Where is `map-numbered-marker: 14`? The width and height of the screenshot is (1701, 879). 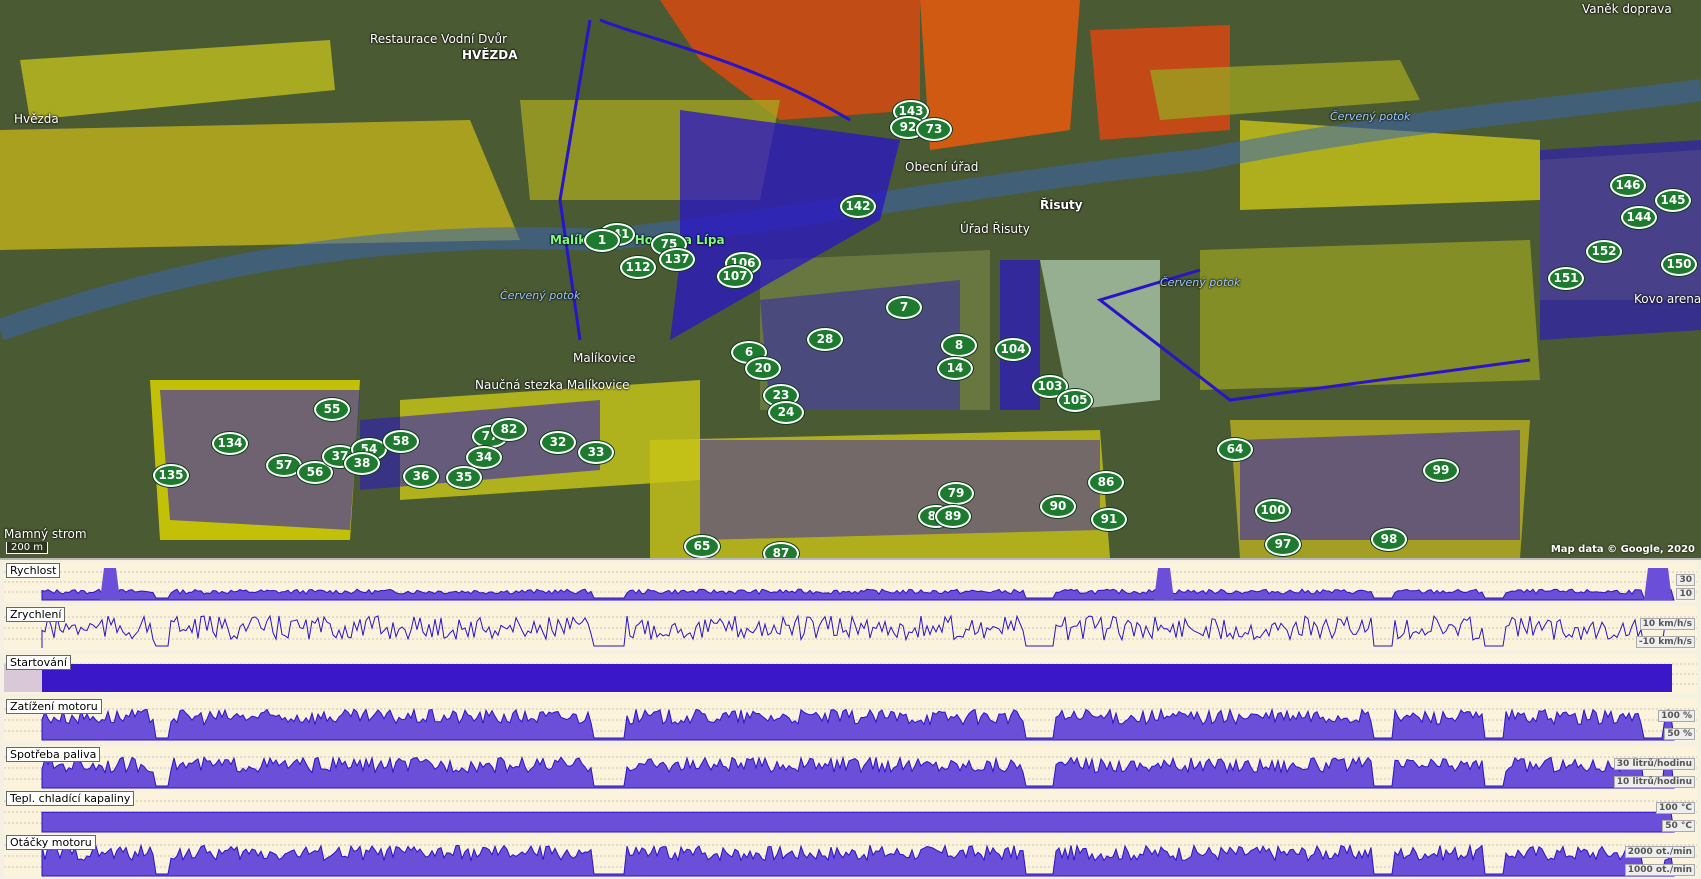 map-numbered-marker: 14 is located at coordinates (955, 368).